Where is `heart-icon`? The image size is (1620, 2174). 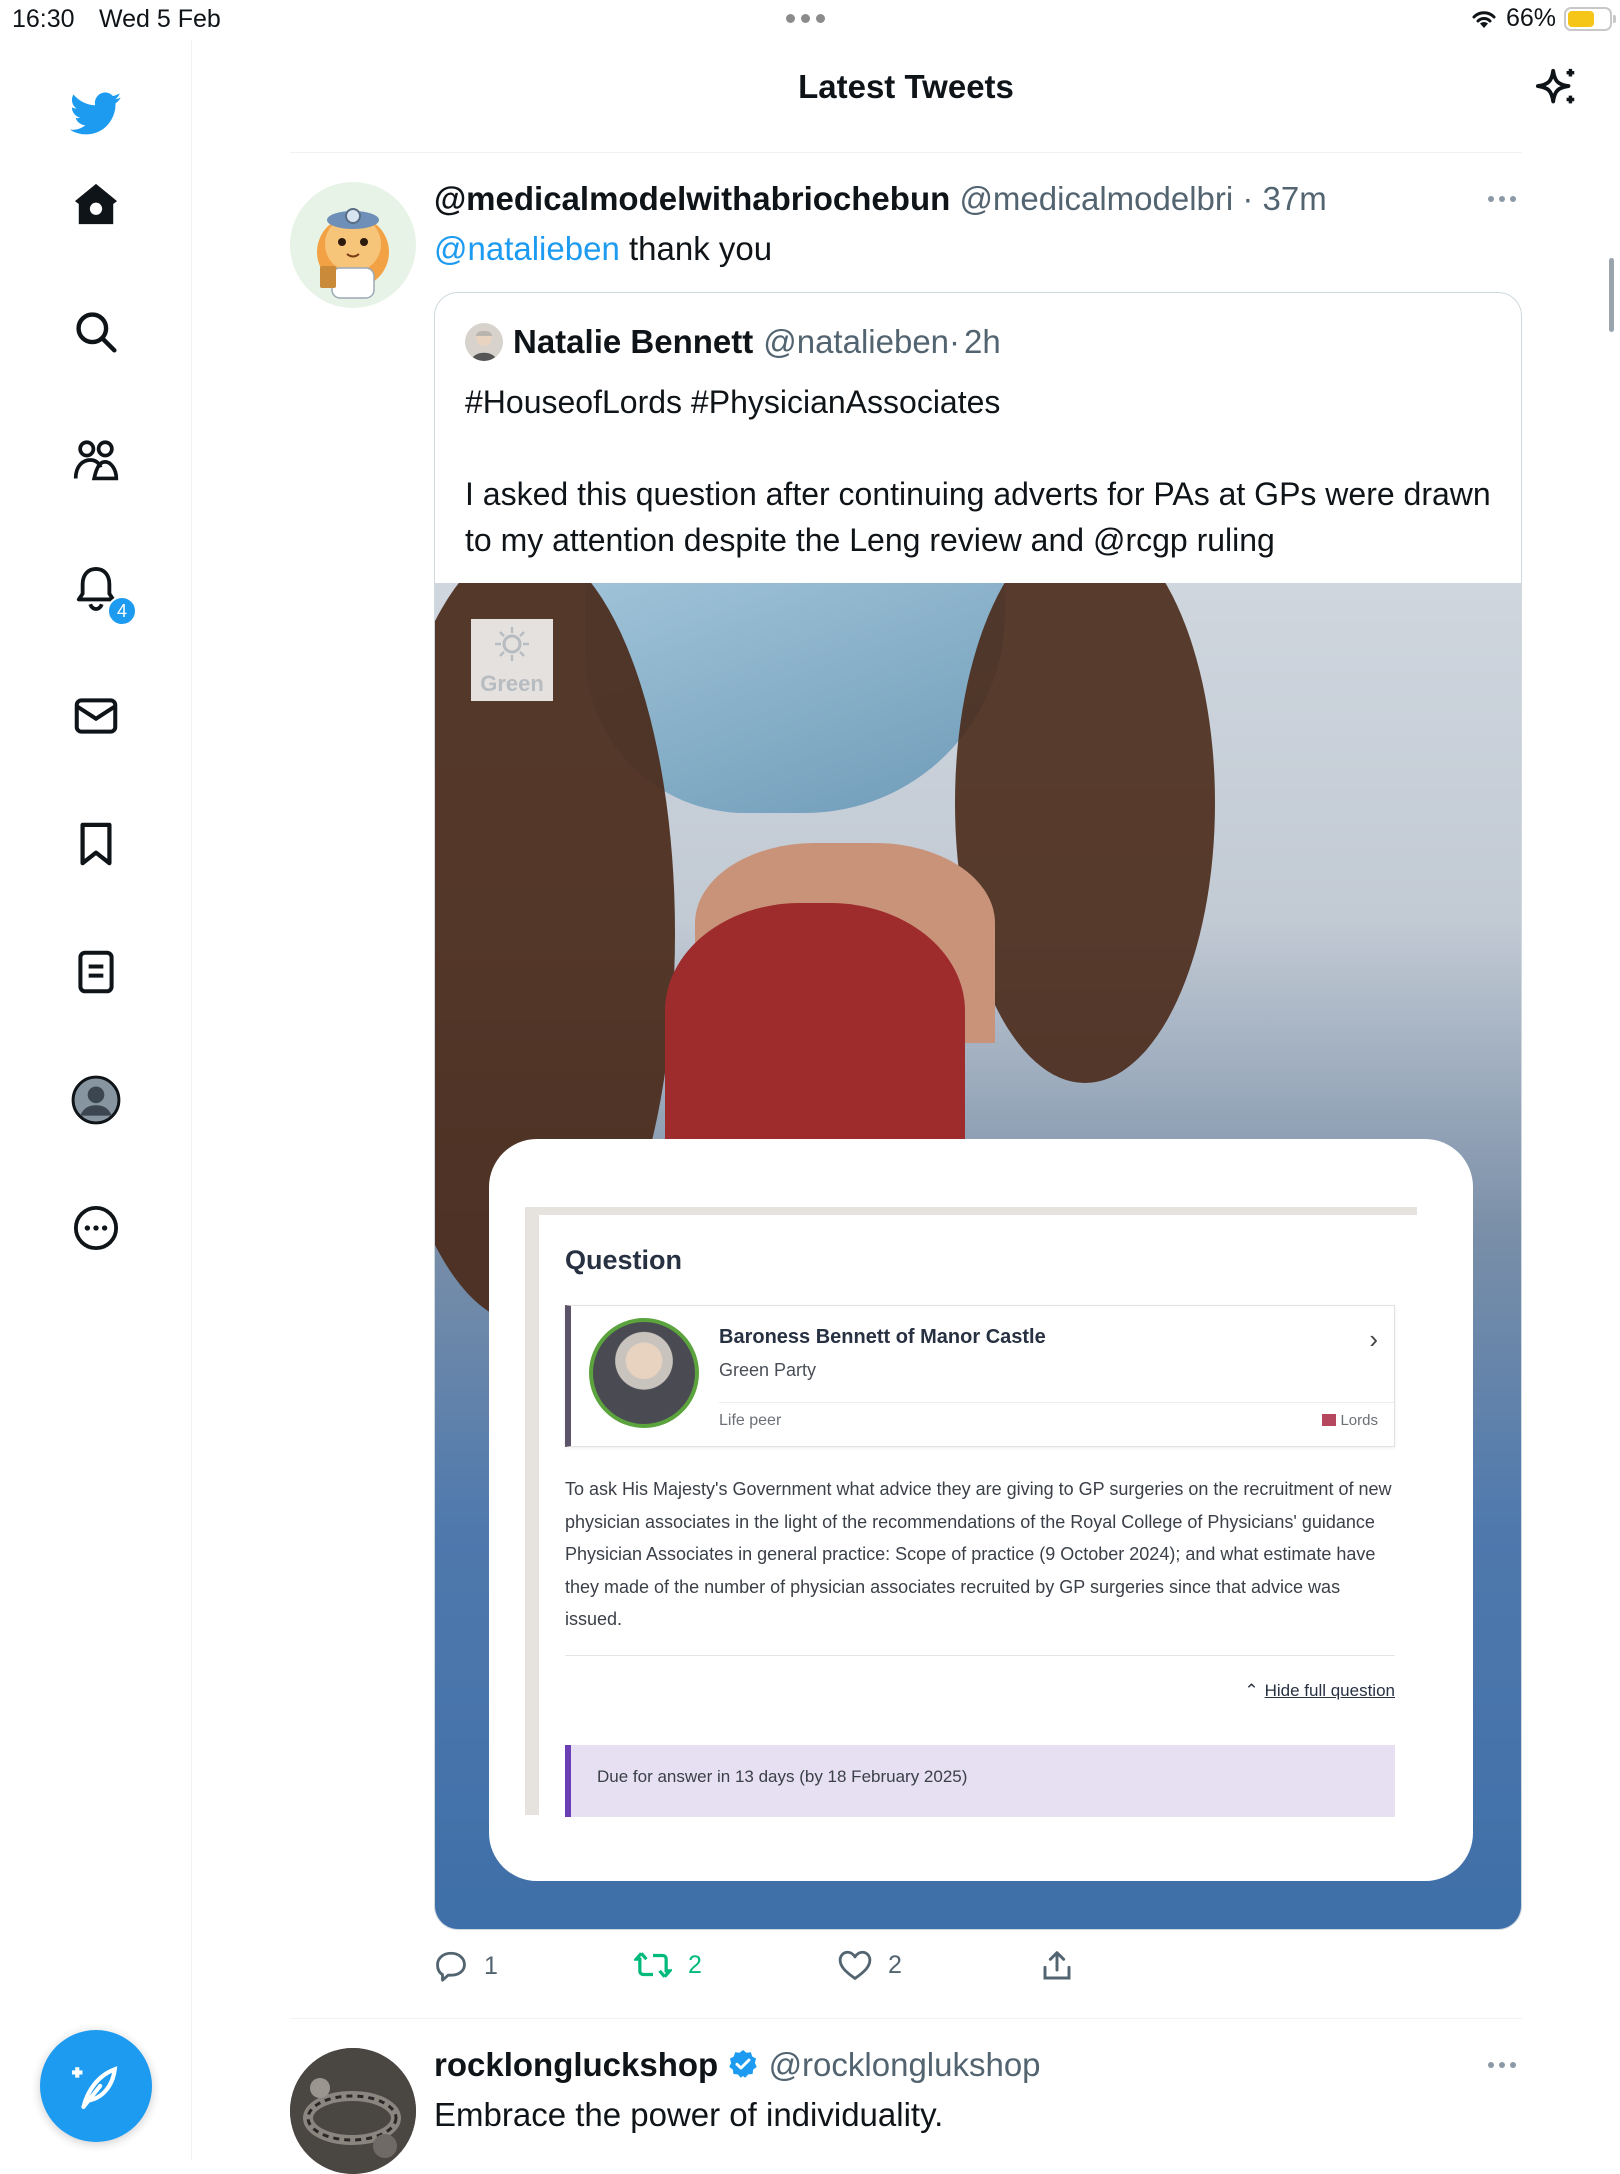 heart-icon is located at coordinates (855, 1965).